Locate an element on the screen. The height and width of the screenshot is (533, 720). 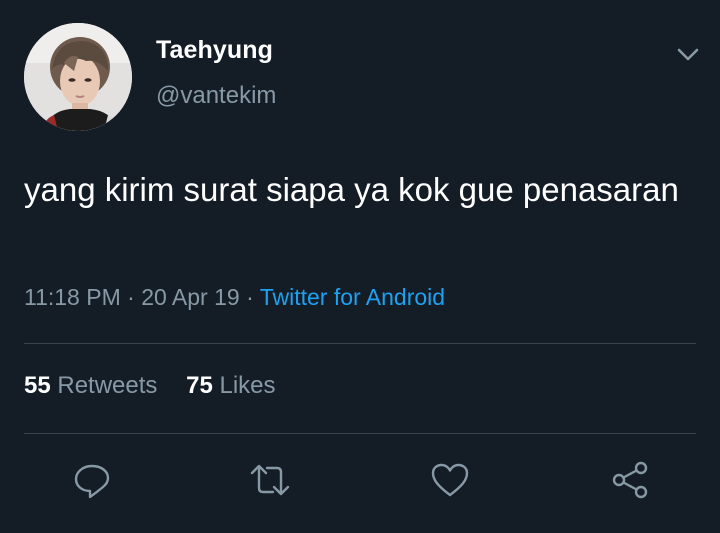
tweet-source-link: Twitter for Android is located at coordinates (352, 297).